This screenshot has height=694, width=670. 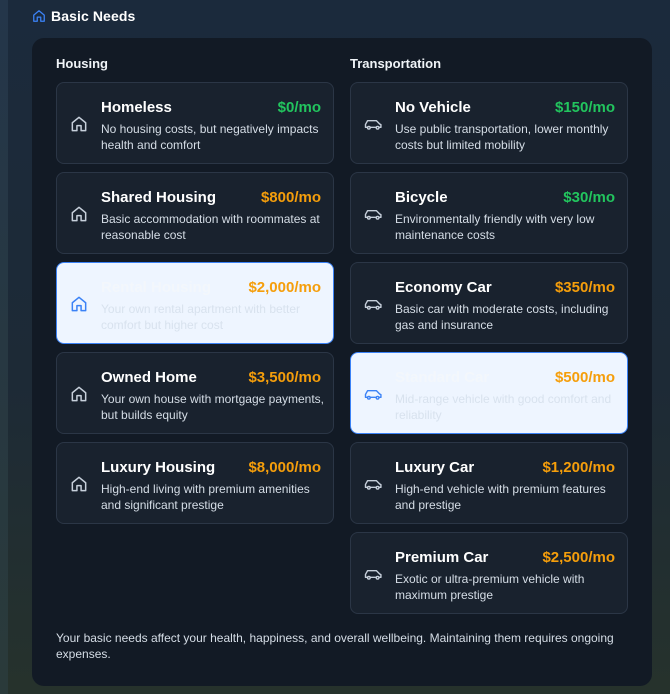 I want to click on option-title: Shared Housing, so click(x=159, y=197).